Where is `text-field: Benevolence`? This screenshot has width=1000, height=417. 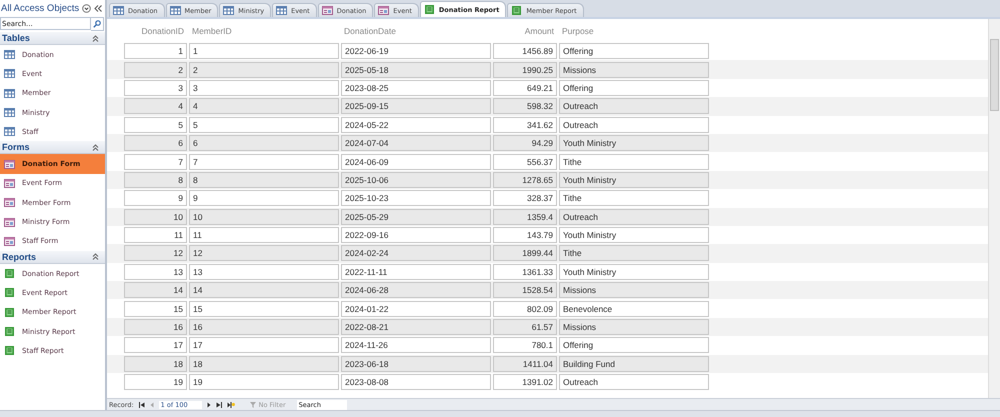
text-field: Benevolence is located at coordinates (634, 308).